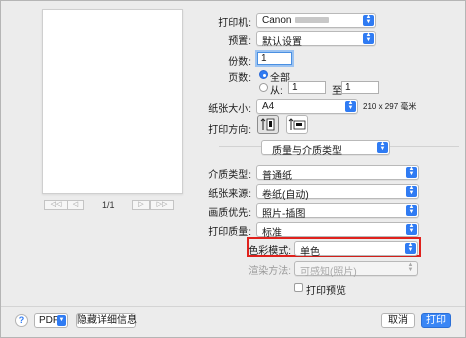  What do you see at coordinates (307, 87) in the screenshot?
I see `pages-from-field: 1` at bounding box center [307, 87].